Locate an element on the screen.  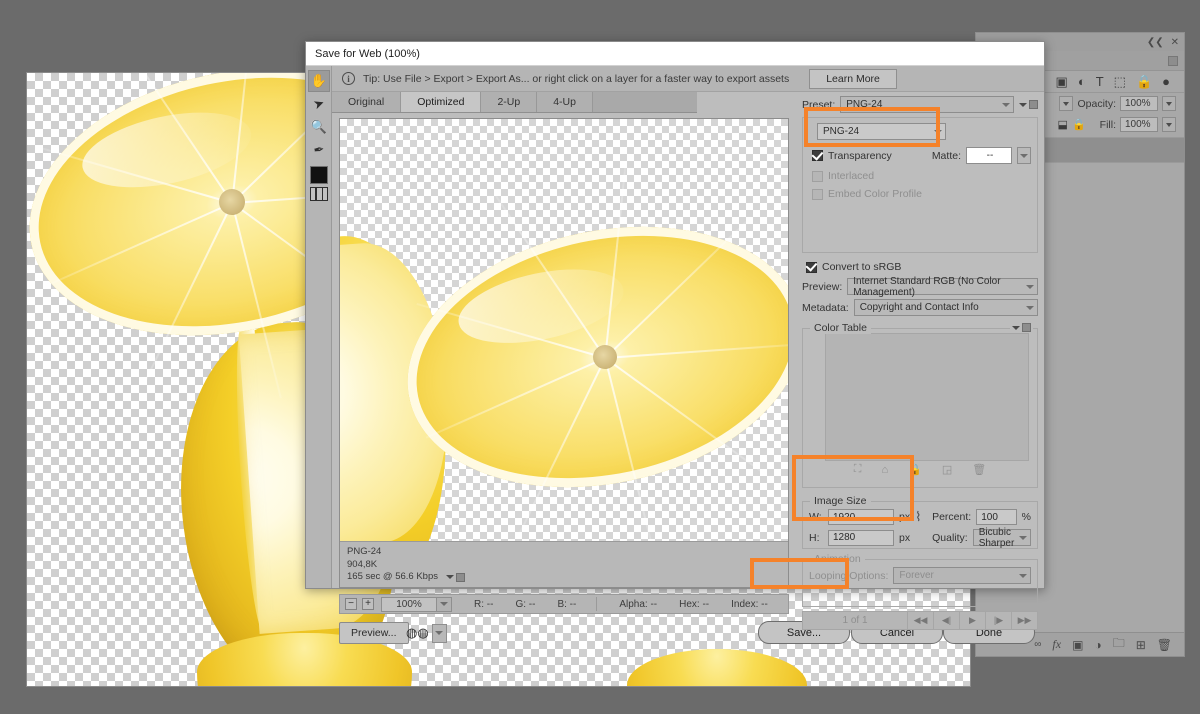
color-table-swatches is located at coordinates (927, 397).